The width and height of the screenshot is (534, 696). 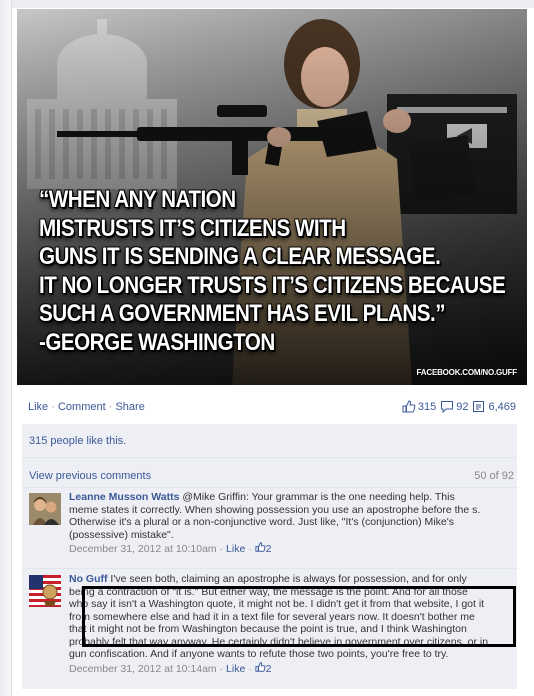 I want to click on top-divider, so click(x=267, y=4).